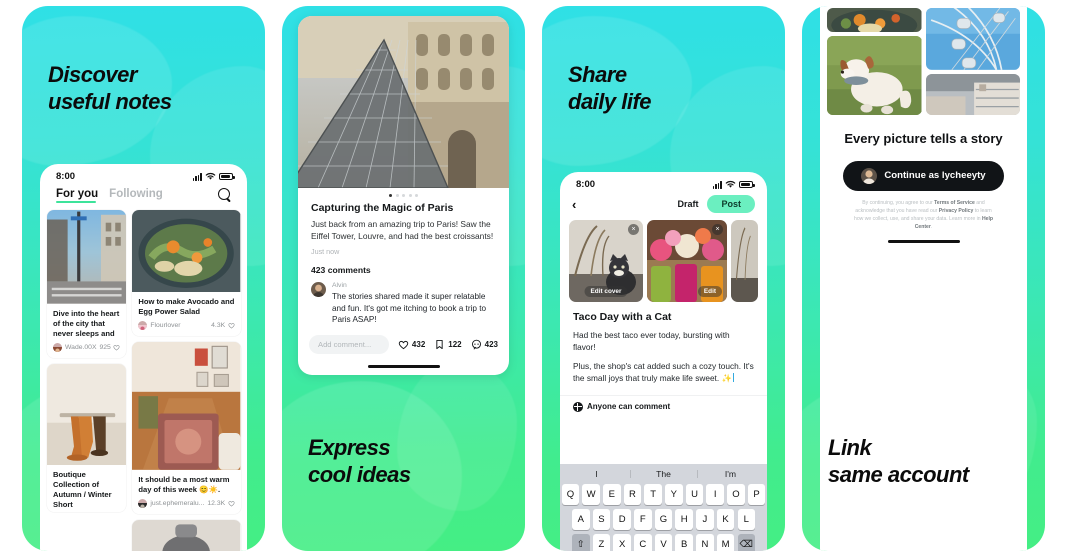 The width and height of the screenshot is (1080, 557). Describe the element at coordinates (643, 519) in the screenshot. I see `key-f: F` at that location.